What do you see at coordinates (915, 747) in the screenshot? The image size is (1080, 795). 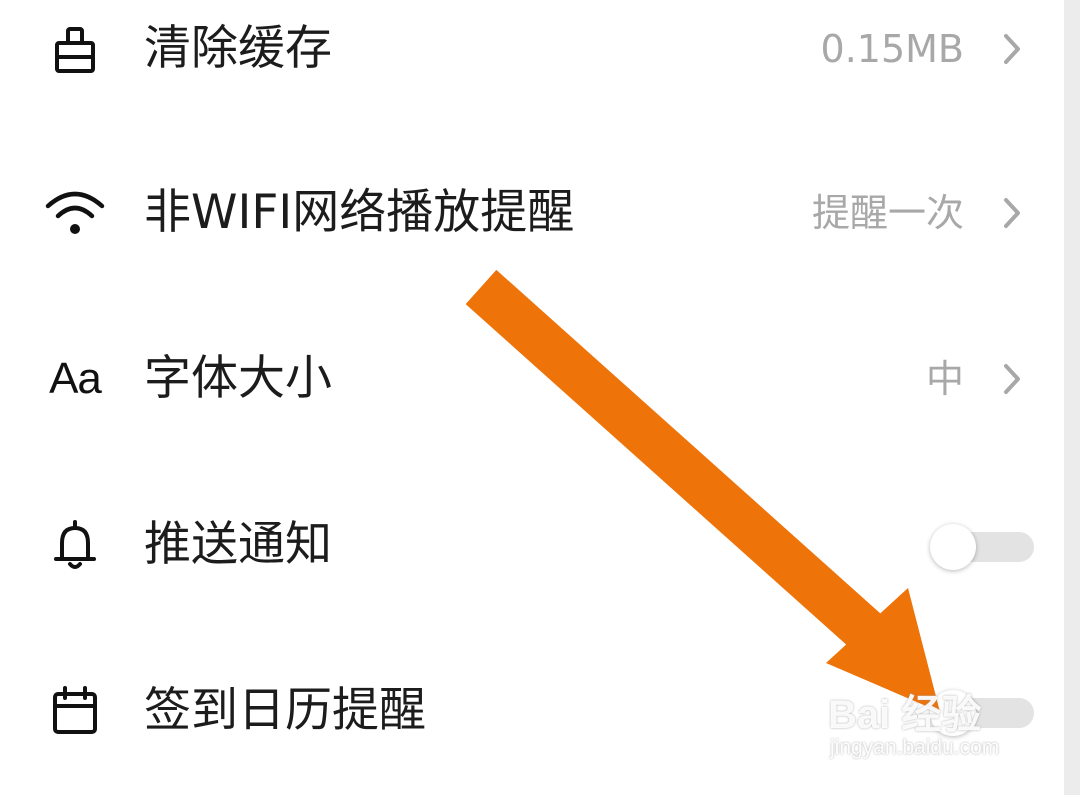 I see `watermark-url: jingyan.baidu.com` at bounding box center [915, 747].